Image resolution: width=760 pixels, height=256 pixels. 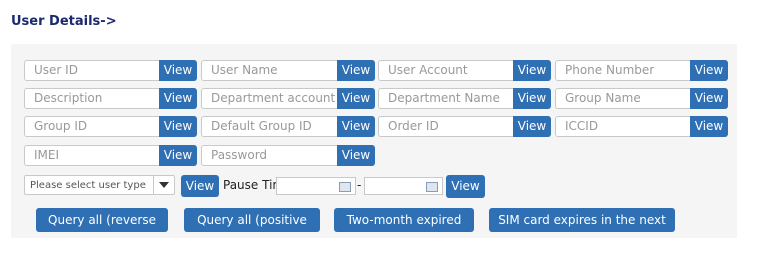 What do you see at coordinates (178, 126) in the screenshot?
I see `group-id-view-button: View` at bounding box center [178, 126].